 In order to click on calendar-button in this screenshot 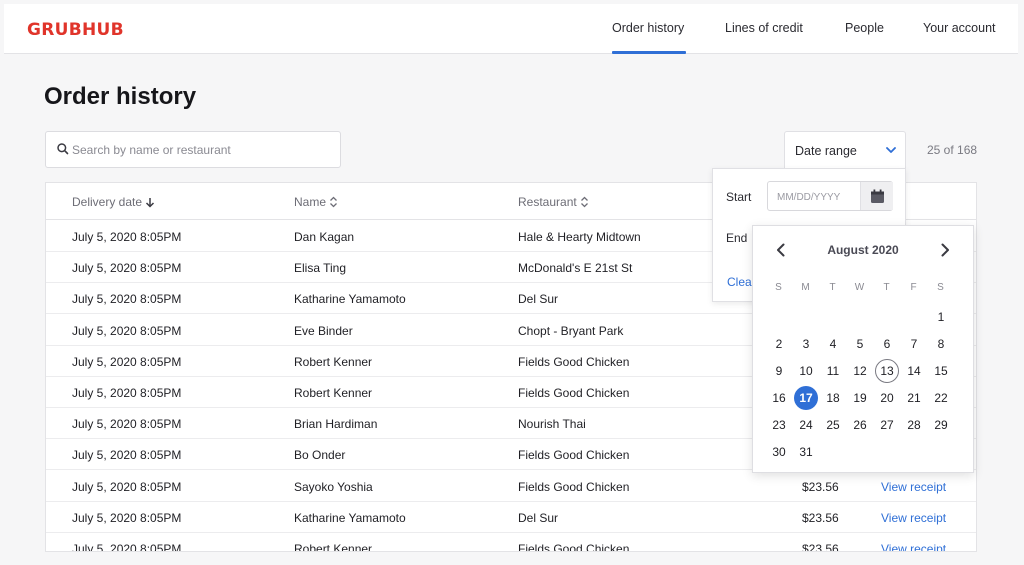, I will do `click(876, 196)`.